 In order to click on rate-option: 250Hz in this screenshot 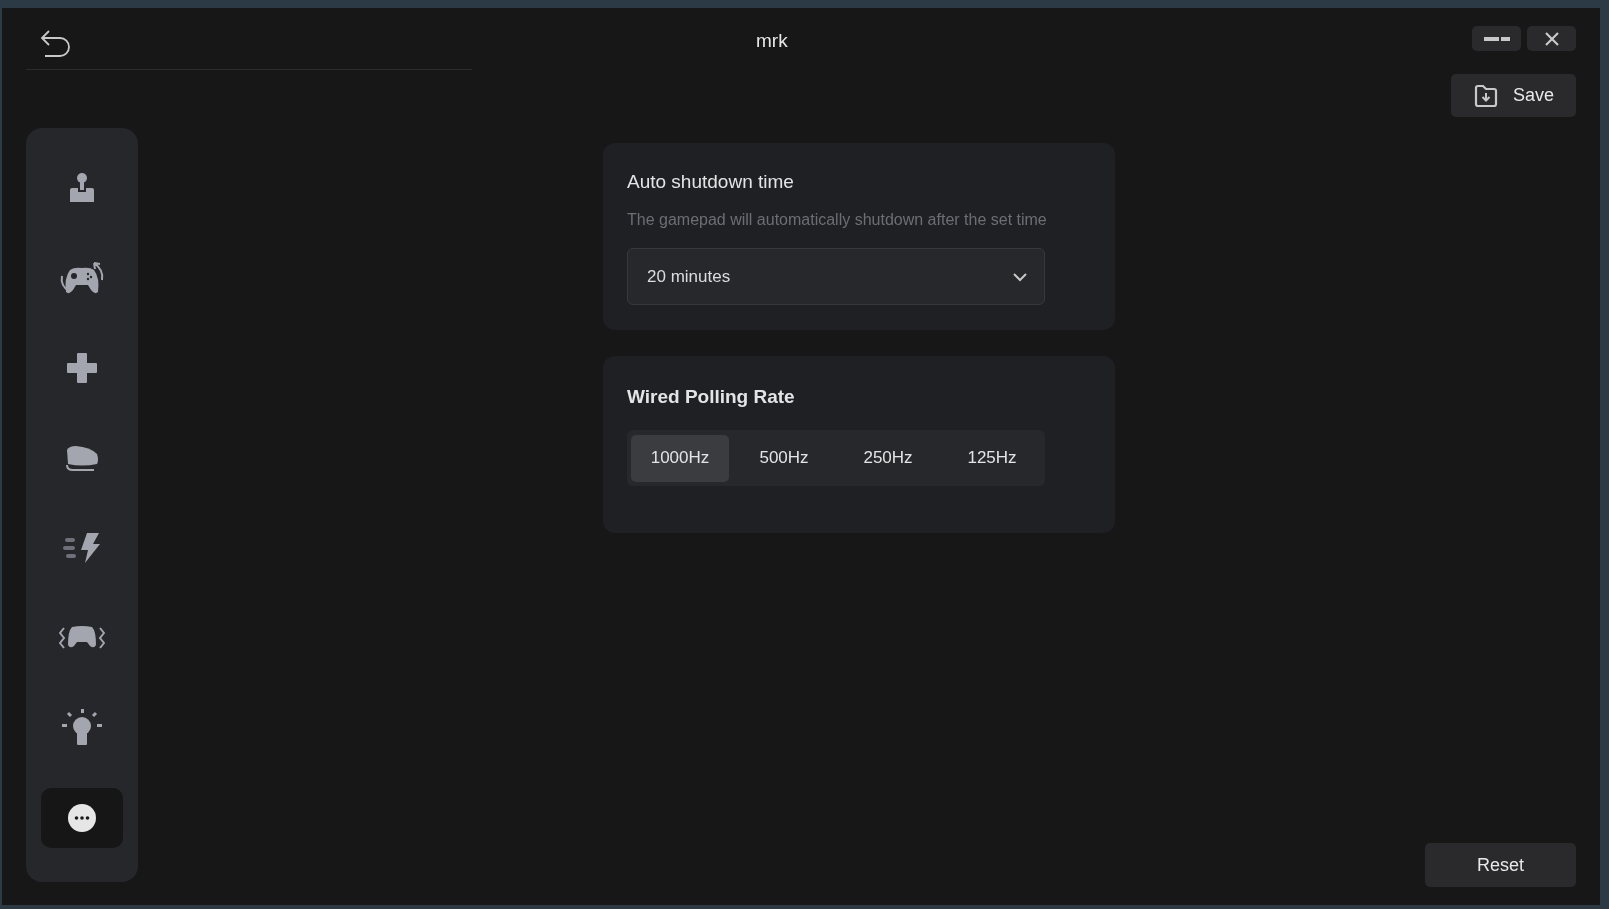, I will do `click(888, 458)`.